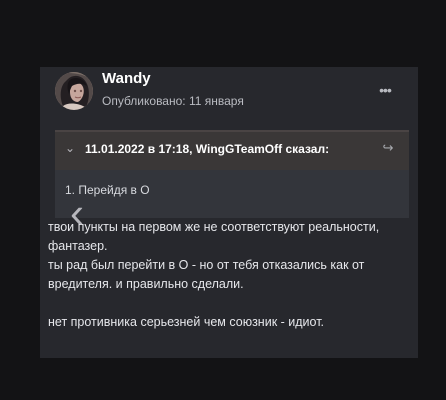 This screenshot has height=400, width=446. I want to click on quote-citation: 11.01.2022 в 17:18, WingGTeamOff сказал:, so click(207, 149).